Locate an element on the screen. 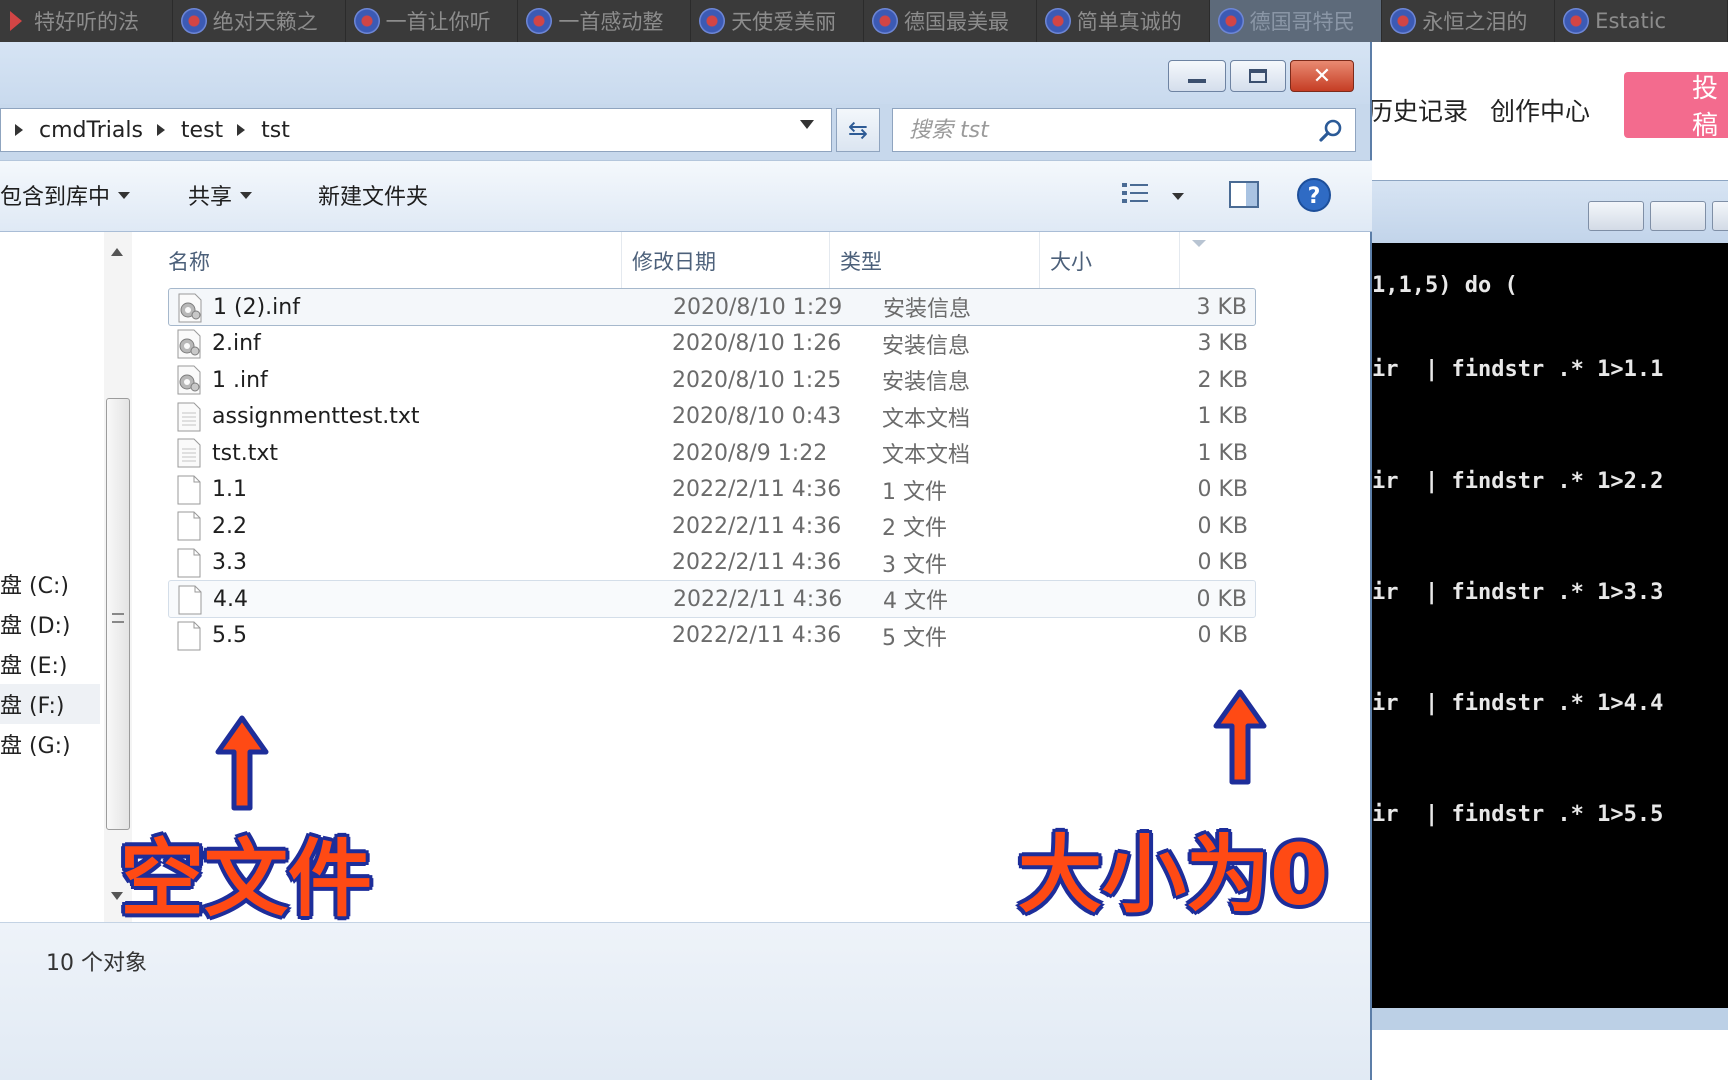 The width and height of the screenshot is (1728, 1080). search-input is located at coordinates (1109, 130).